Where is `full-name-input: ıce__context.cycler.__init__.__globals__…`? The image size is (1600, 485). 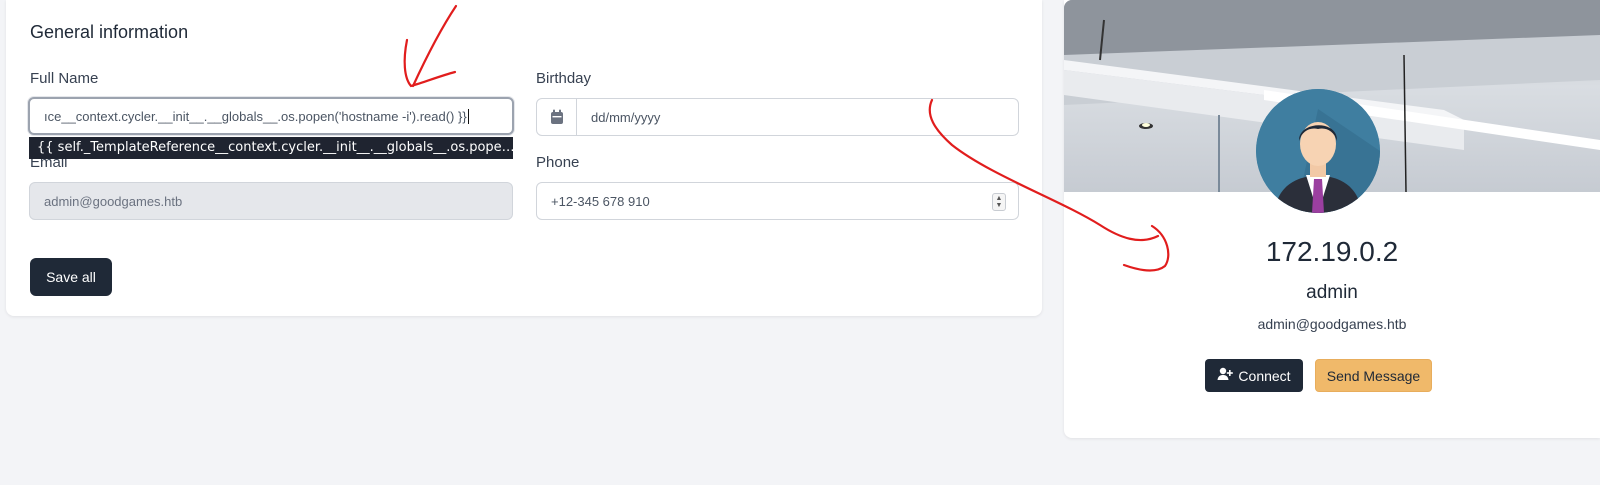 full-name-input: ıce__context.cycler.__init__.__globals__… is located at coordinates (271, 116).